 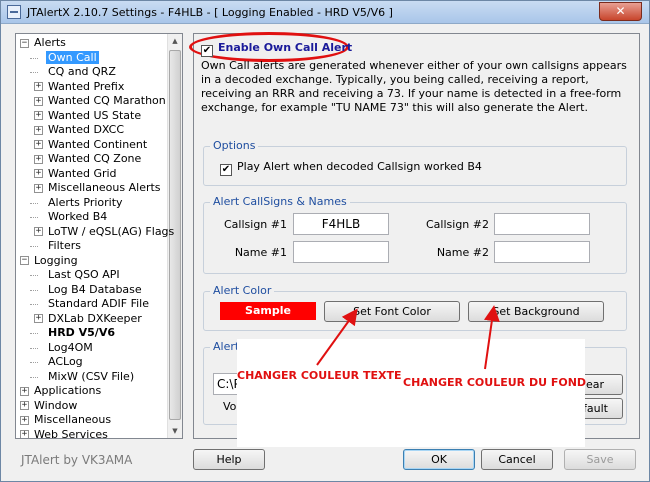 I want to click on play-alert-box: ✔, so click(x=226, y=170).